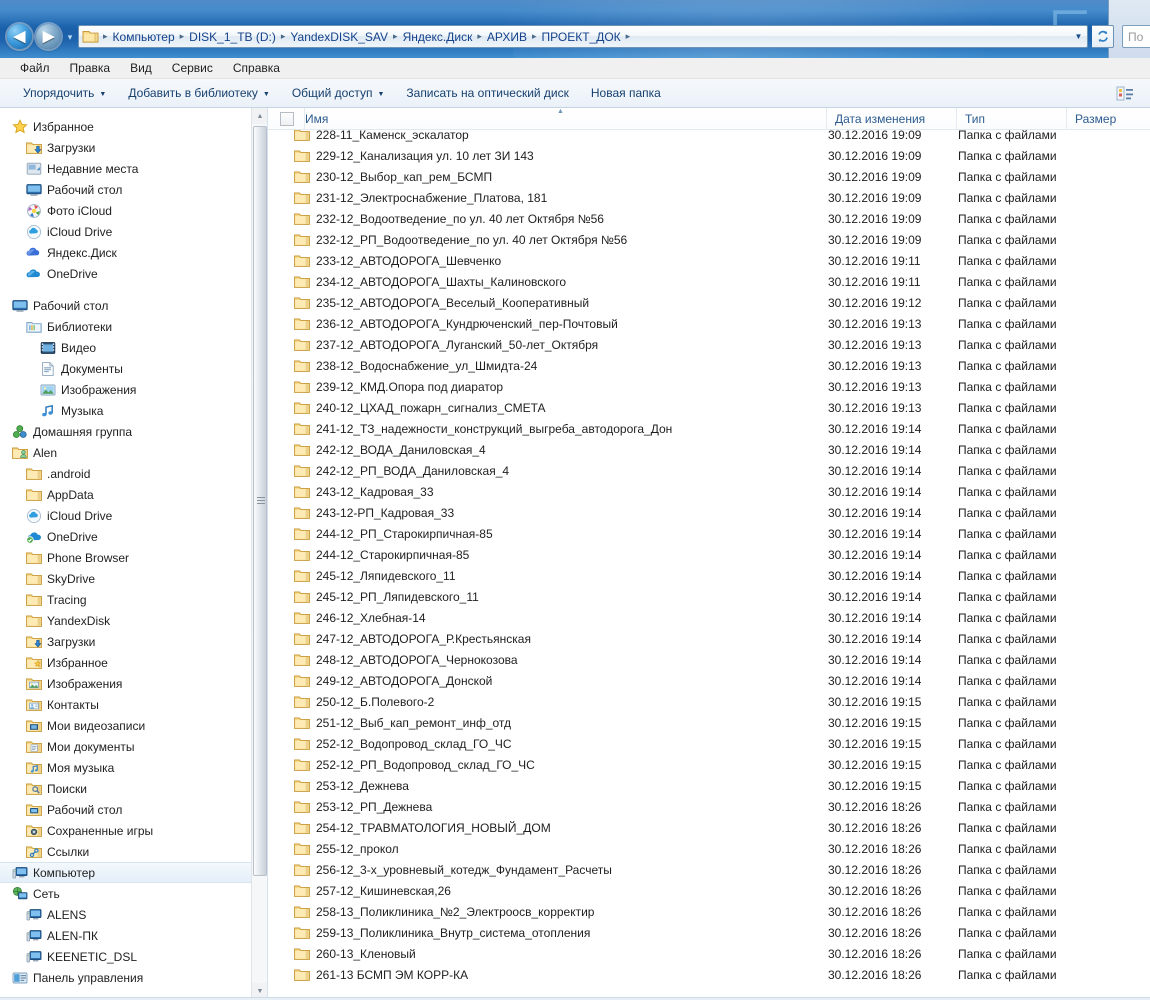 The width and height of the screenshot is (1150, 1000). What do you see at coordinates (338, 93) in the screenshot?
I see `share-button: Общий доступ ▼` at bounding box center [338, 93].